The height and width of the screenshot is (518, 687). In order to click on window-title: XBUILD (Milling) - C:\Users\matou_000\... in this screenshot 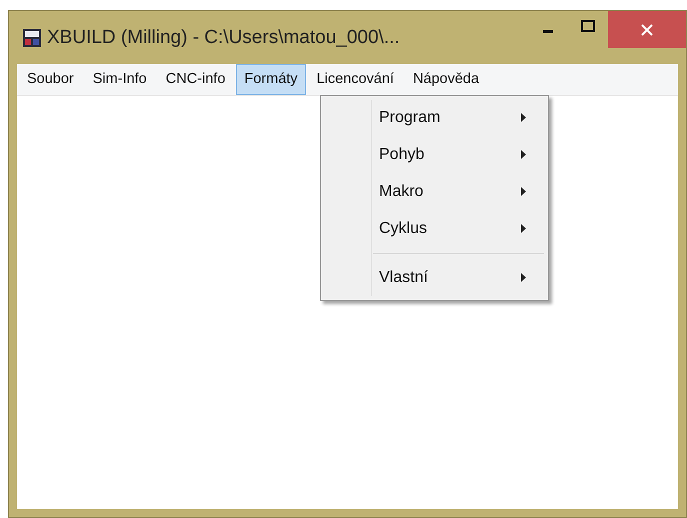, I will do `click(223, 37)`.